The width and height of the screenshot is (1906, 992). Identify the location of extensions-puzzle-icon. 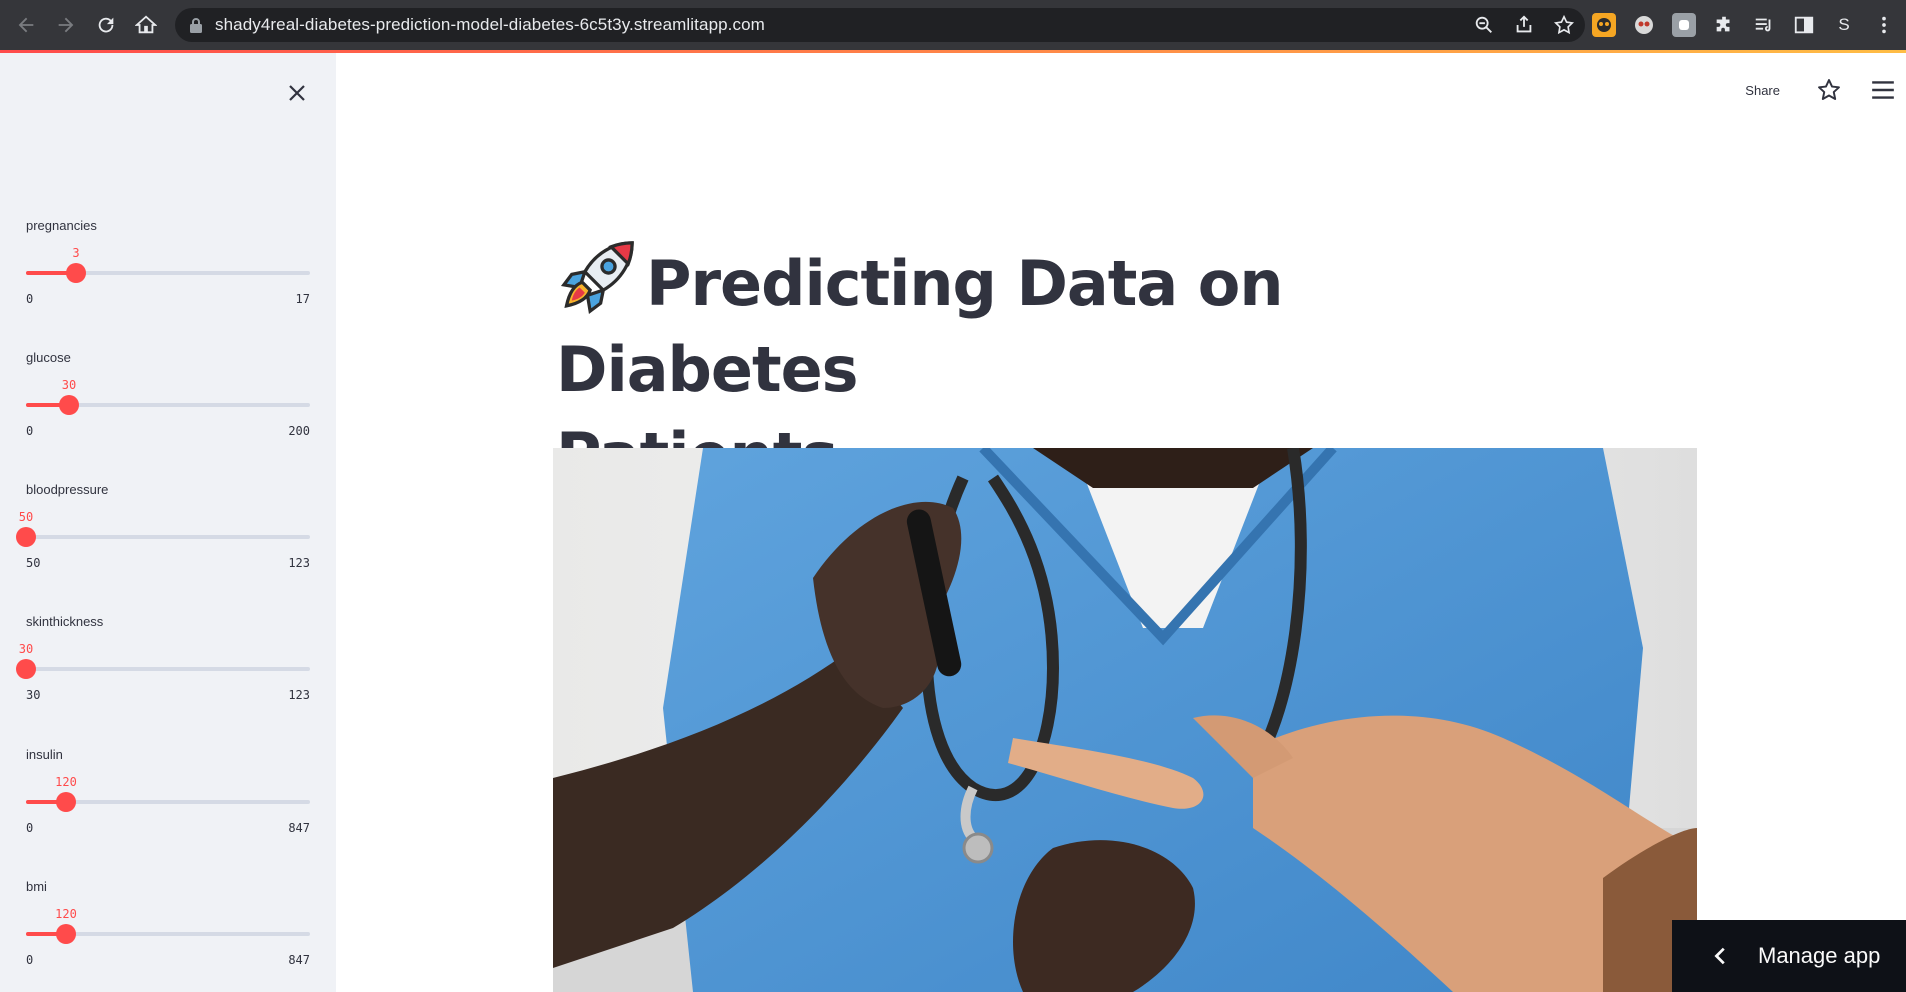
(1724, 25).